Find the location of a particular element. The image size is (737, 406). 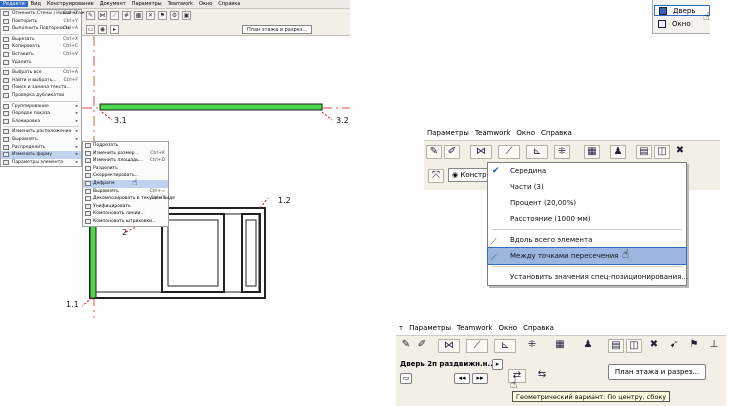

center-geometry-icon: ⇆ is located at coordinates (542, 376).